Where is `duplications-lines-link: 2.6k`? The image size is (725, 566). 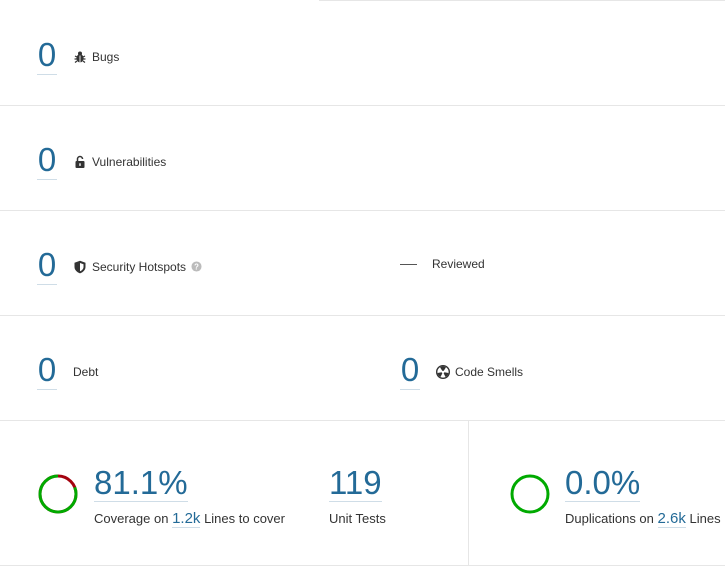
duplications-lines-link: 2.6k is located at coordinates (671, 519).